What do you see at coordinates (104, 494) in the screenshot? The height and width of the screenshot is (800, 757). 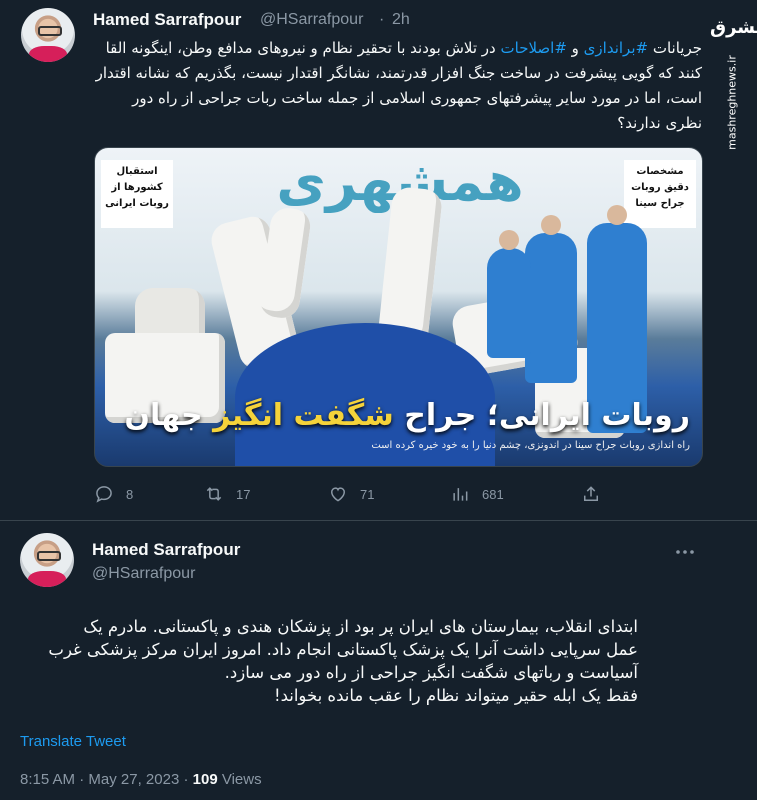 I see `reply-icon` at bounding box center [104, 494].